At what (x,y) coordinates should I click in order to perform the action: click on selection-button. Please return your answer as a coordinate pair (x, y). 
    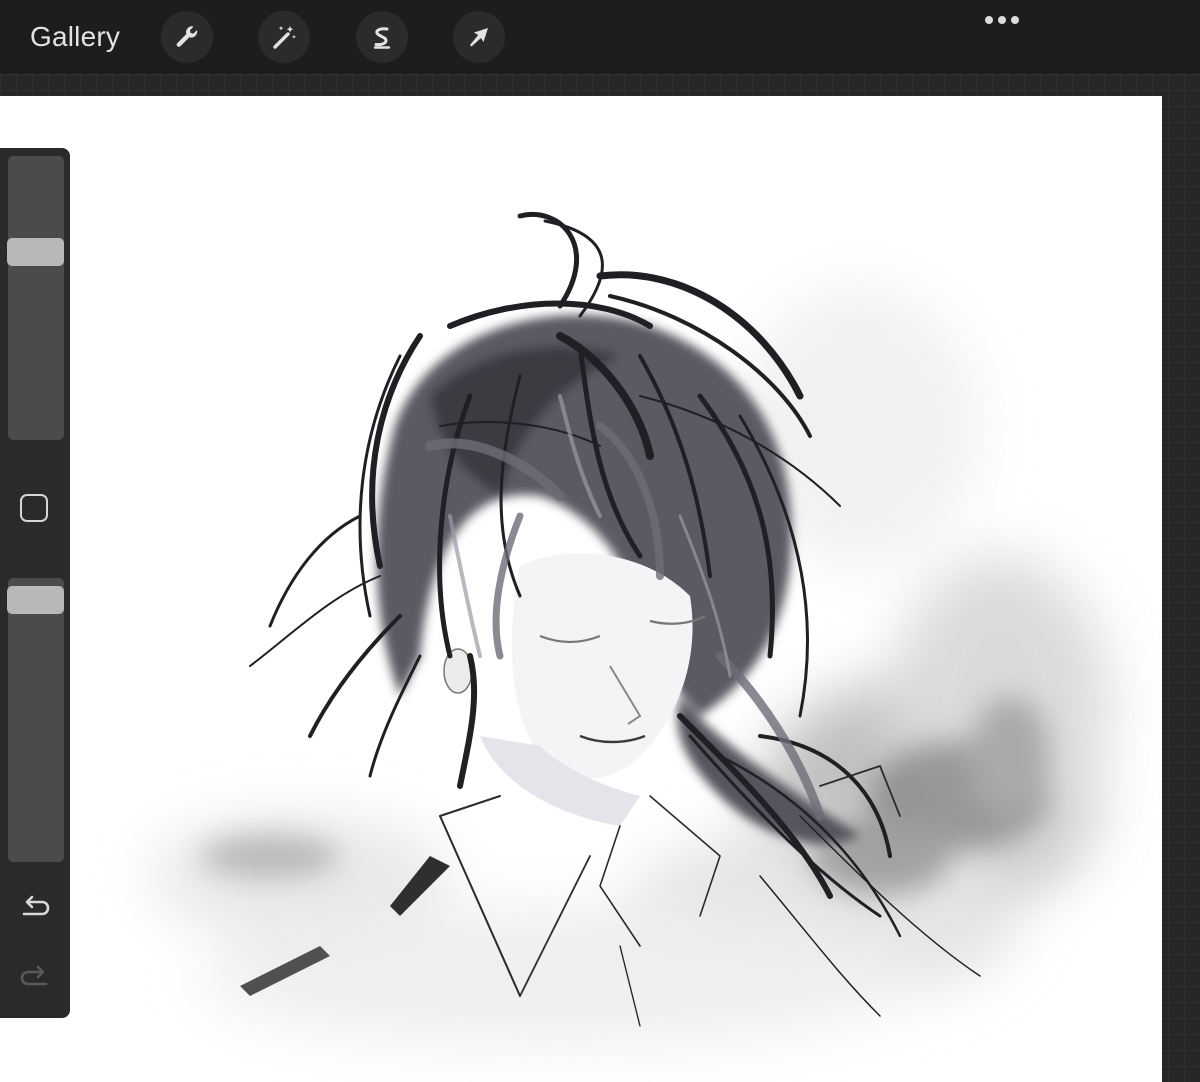
    Looking at the image, I should click on (382, 37).